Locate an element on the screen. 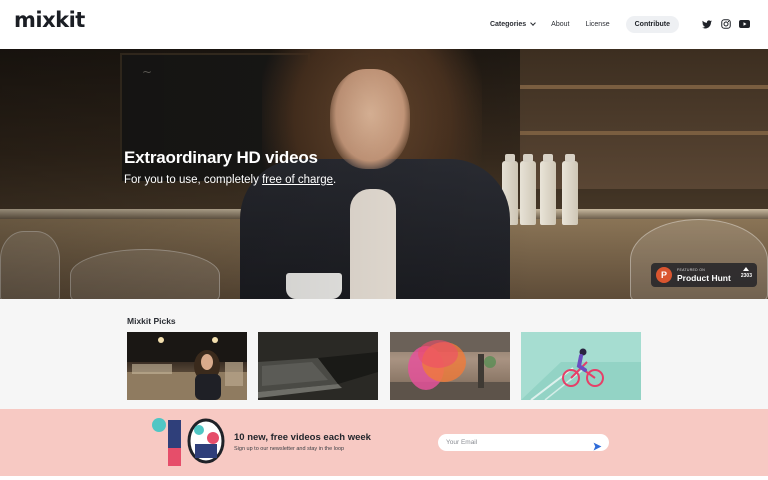  pick-thumbnail-smoke is located at coordinates (450, 366).